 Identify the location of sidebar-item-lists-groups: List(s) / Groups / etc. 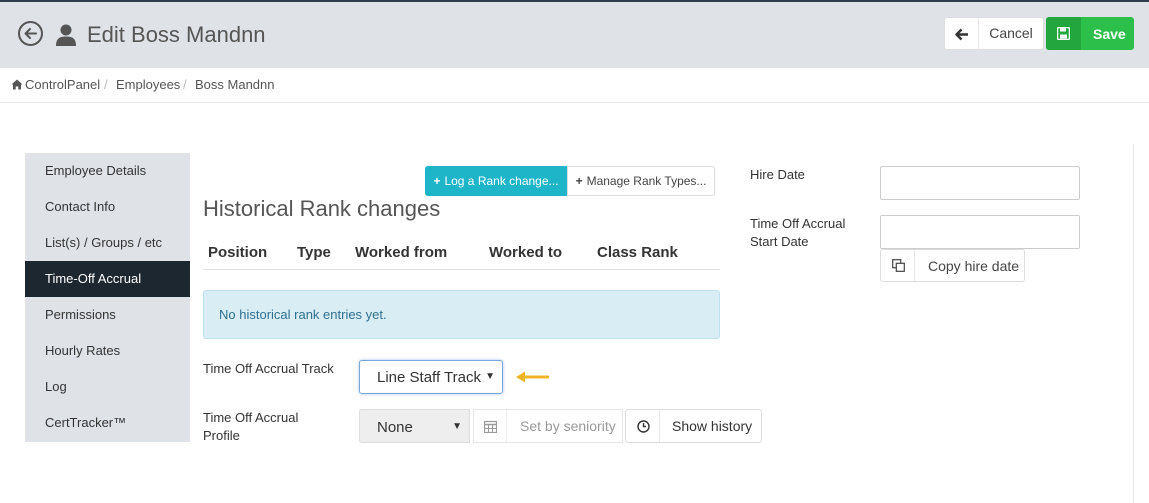
(107, 243).